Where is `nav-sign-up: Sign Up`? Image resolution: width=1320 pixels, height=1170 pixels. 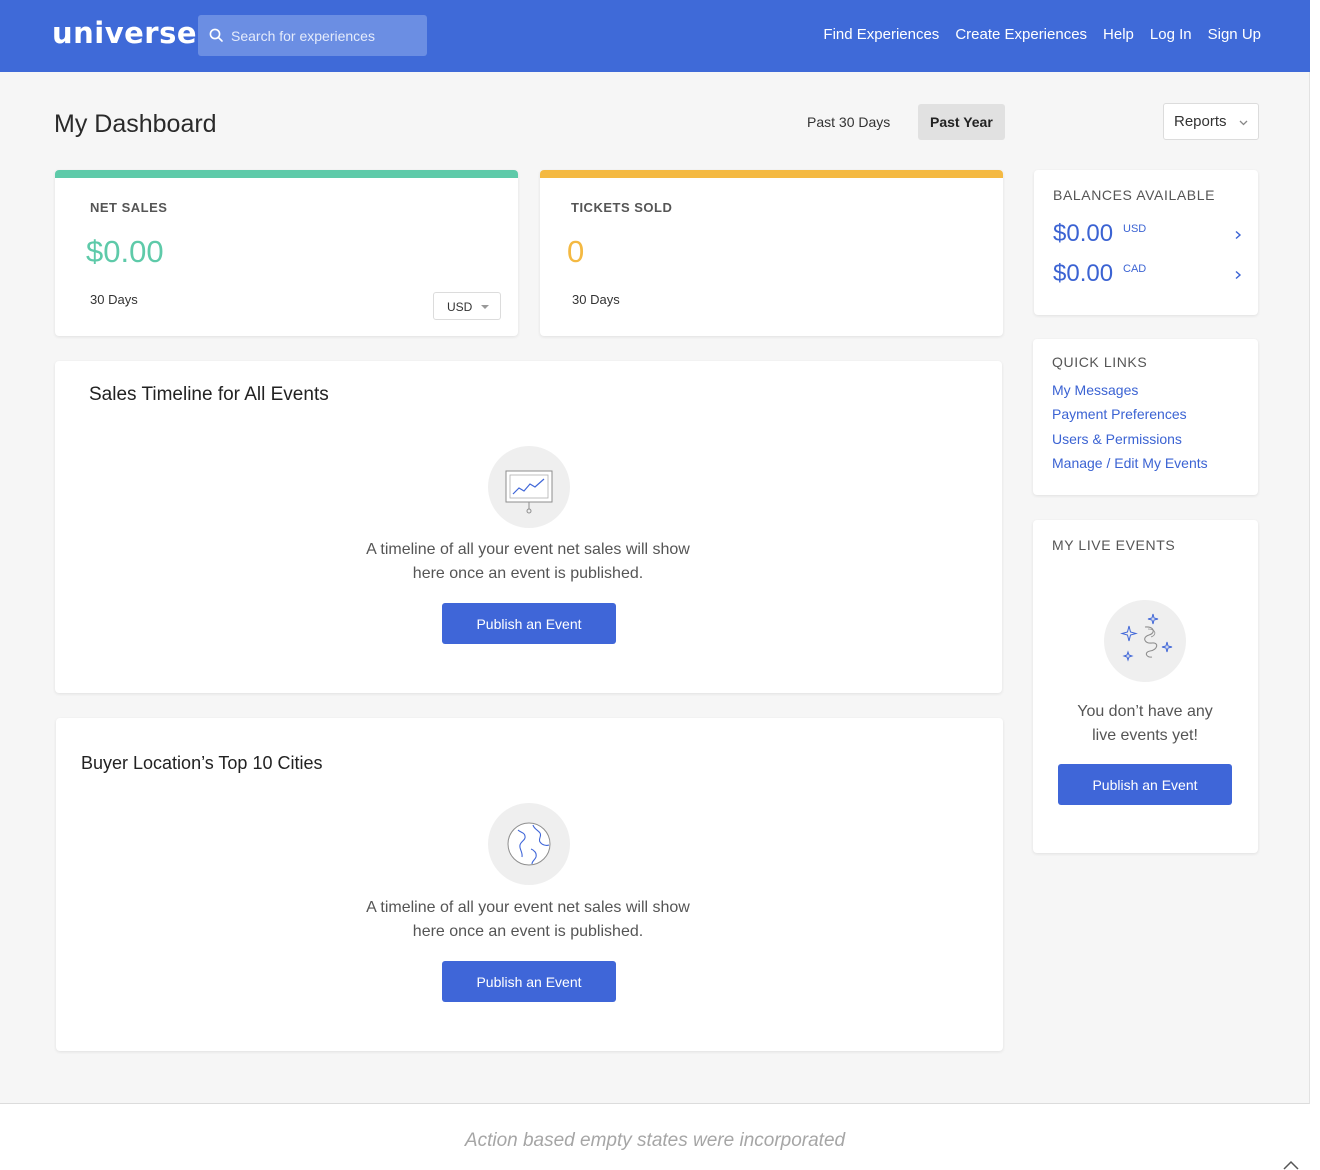 nav-sign-up: Sign Up is located at coordinates (1234, 34).